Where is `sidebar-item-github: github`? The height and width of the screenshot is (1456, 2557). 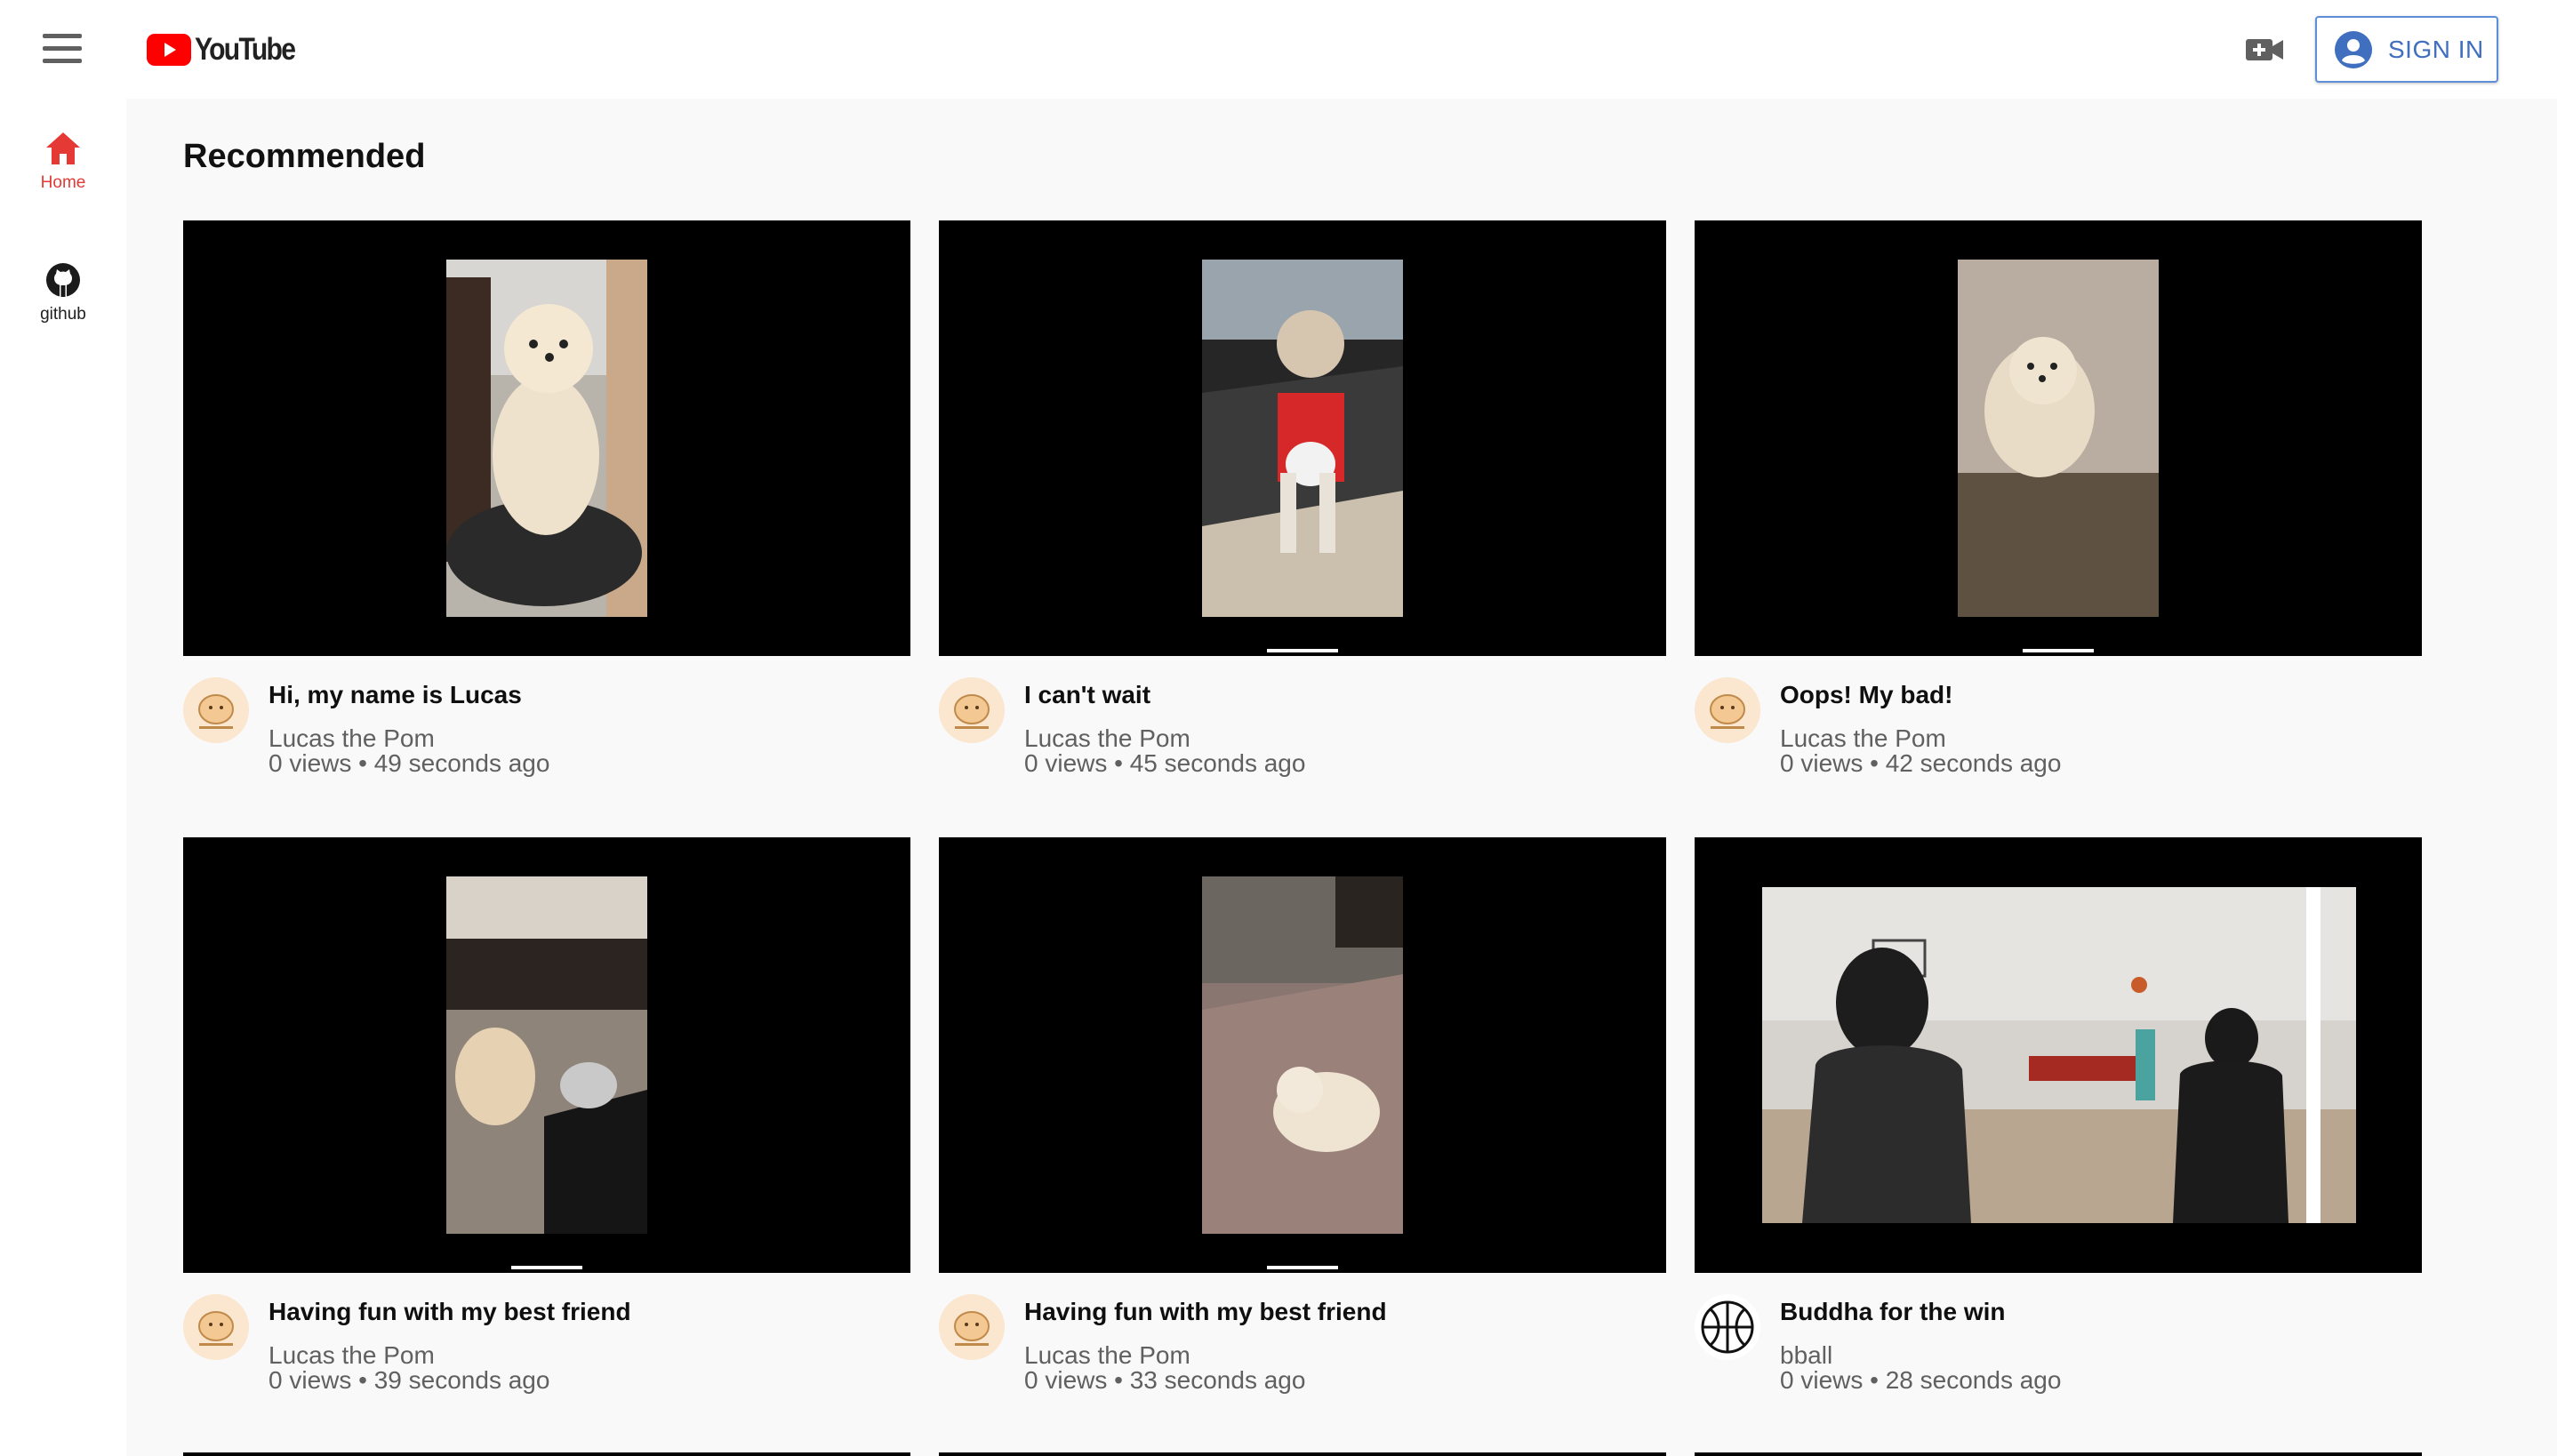
sidebar-item-github: github is located at coordinates (63, 293).